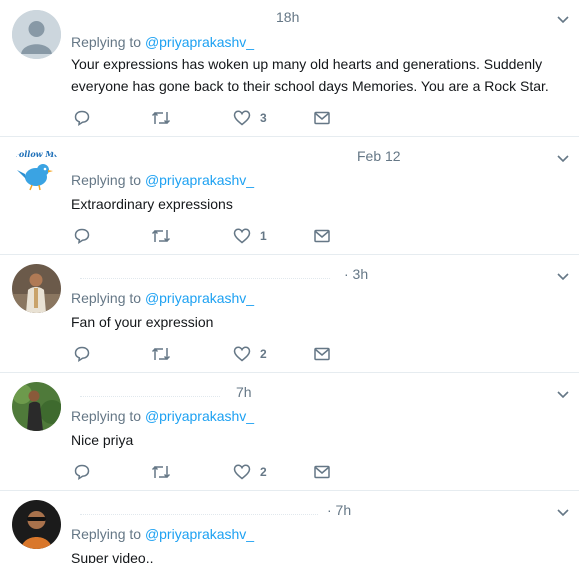  What do you see at coordinates (152, 204) in the screenshot?
I see `tweet-text: Extraordinary expressions` at bounding box center [152, 204].